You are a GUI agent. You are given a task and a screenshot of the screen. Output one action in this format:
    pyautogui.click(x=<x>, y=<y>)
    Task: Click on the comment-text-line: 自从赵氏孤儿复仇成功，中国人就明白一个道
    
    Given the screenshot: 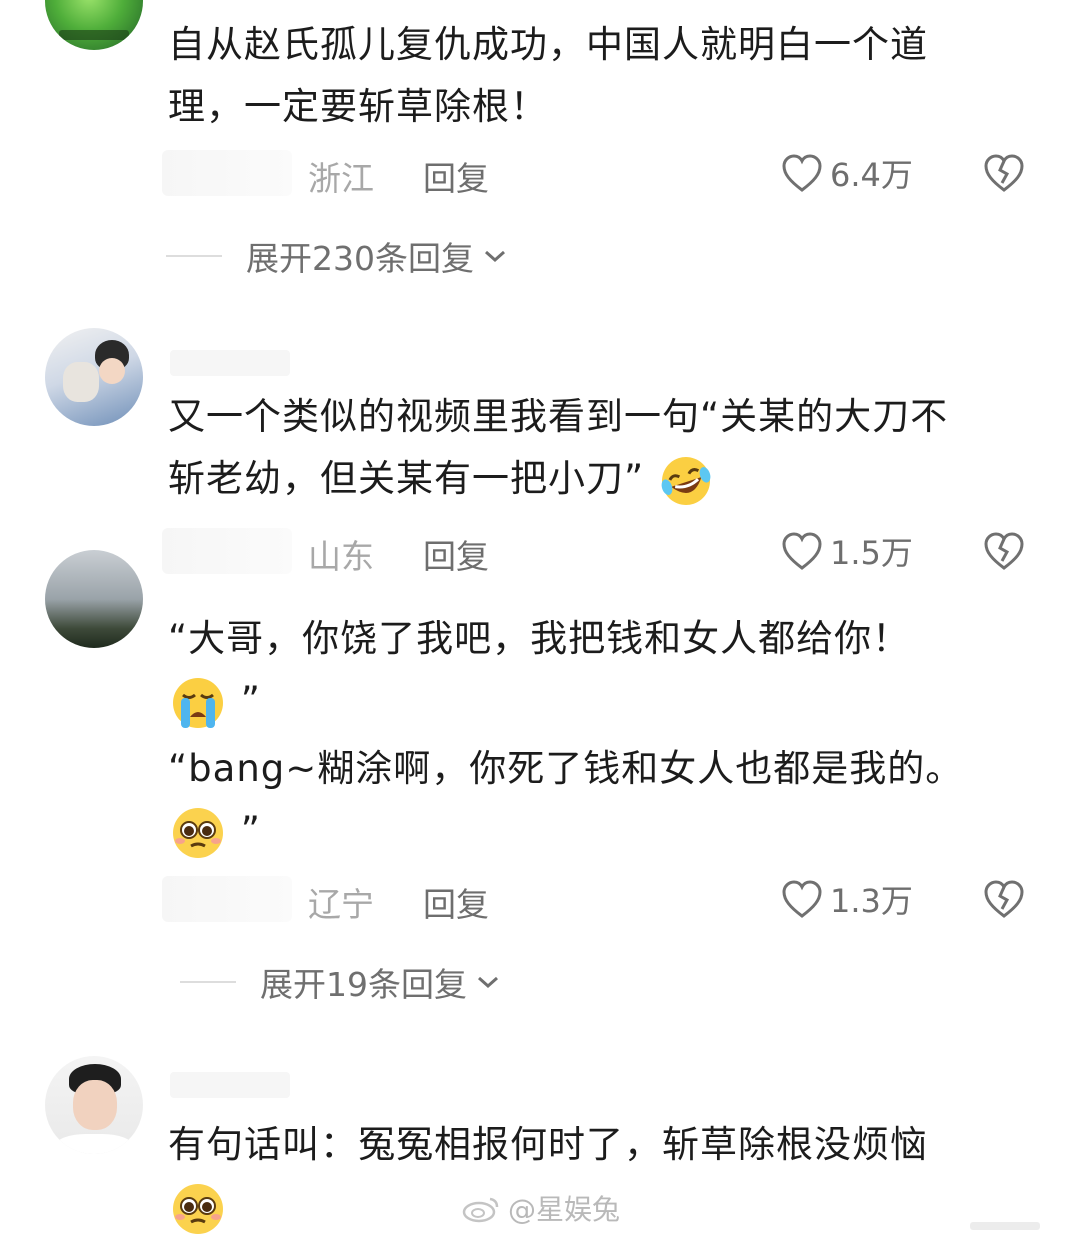 What is the action you would take?
    pyautogui.click(x=548, y=44)
    